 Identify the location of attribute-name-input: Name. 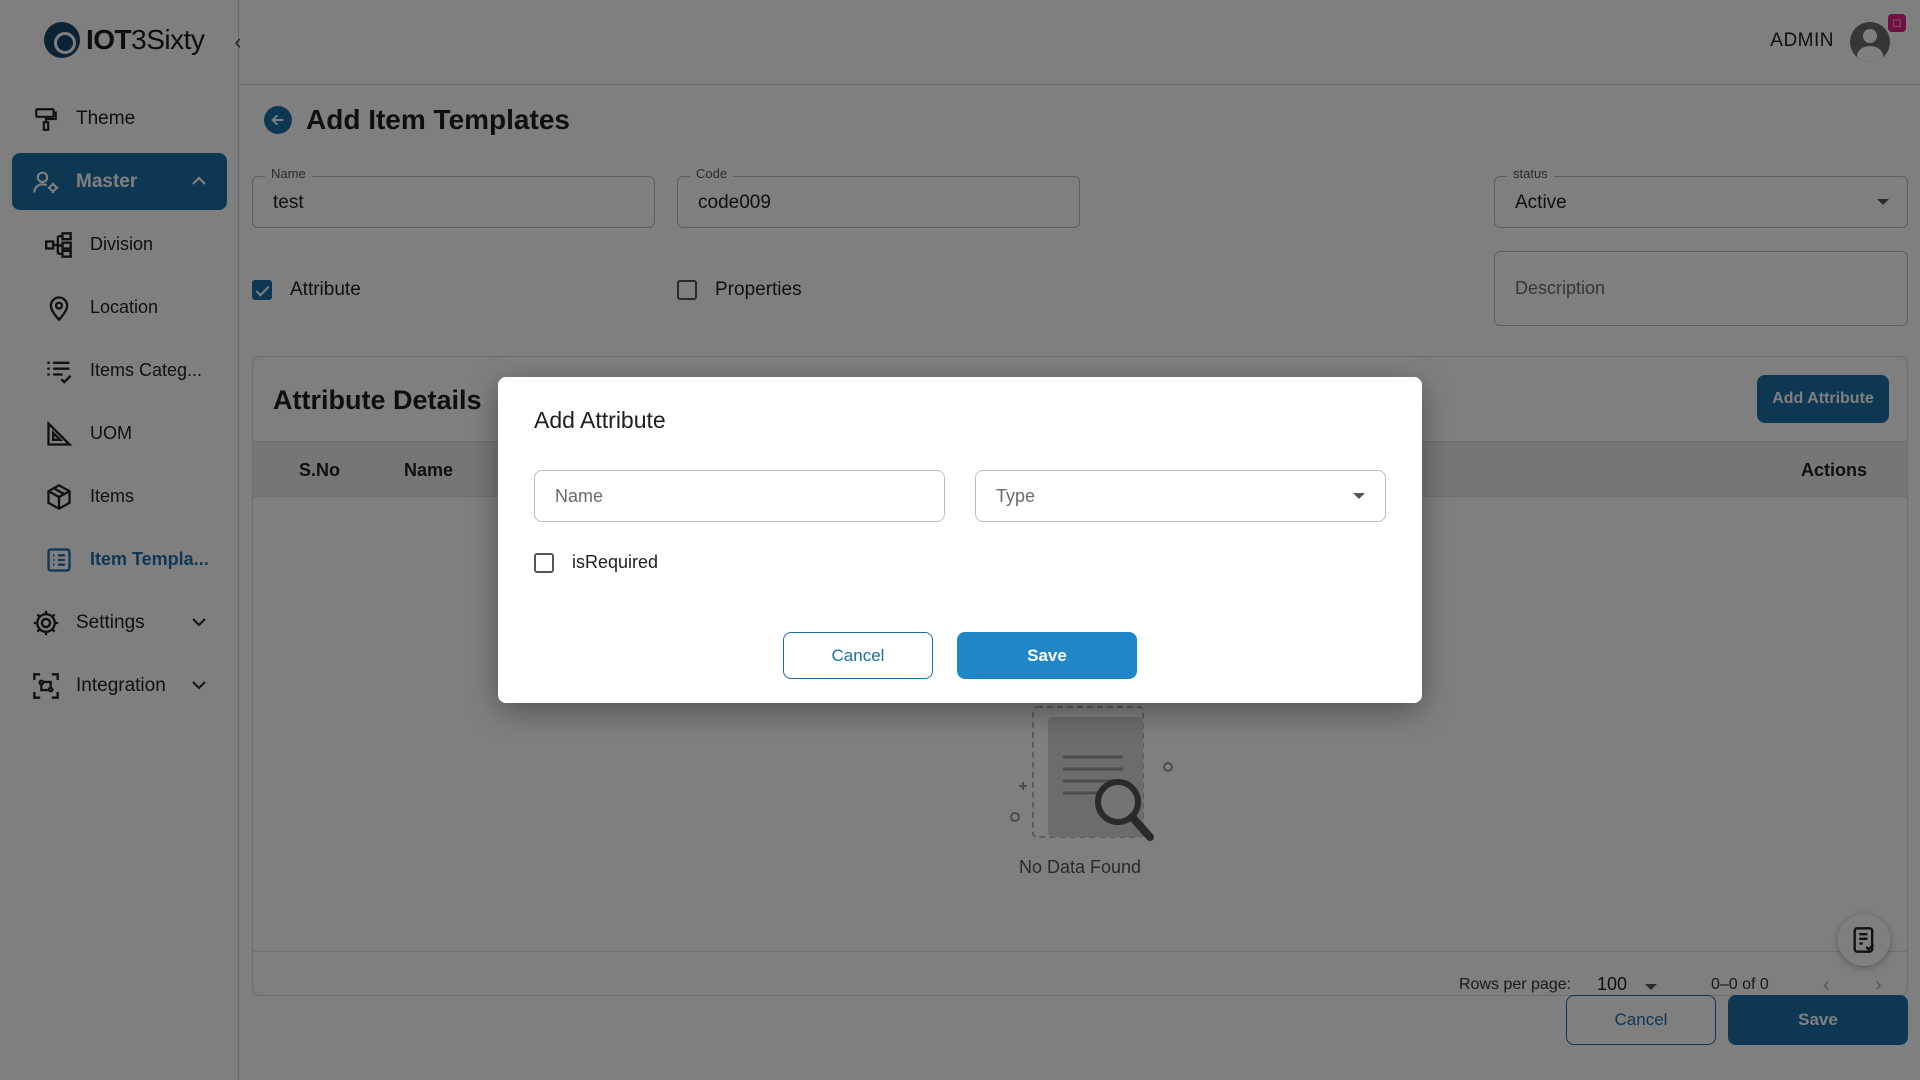
(739, 496).